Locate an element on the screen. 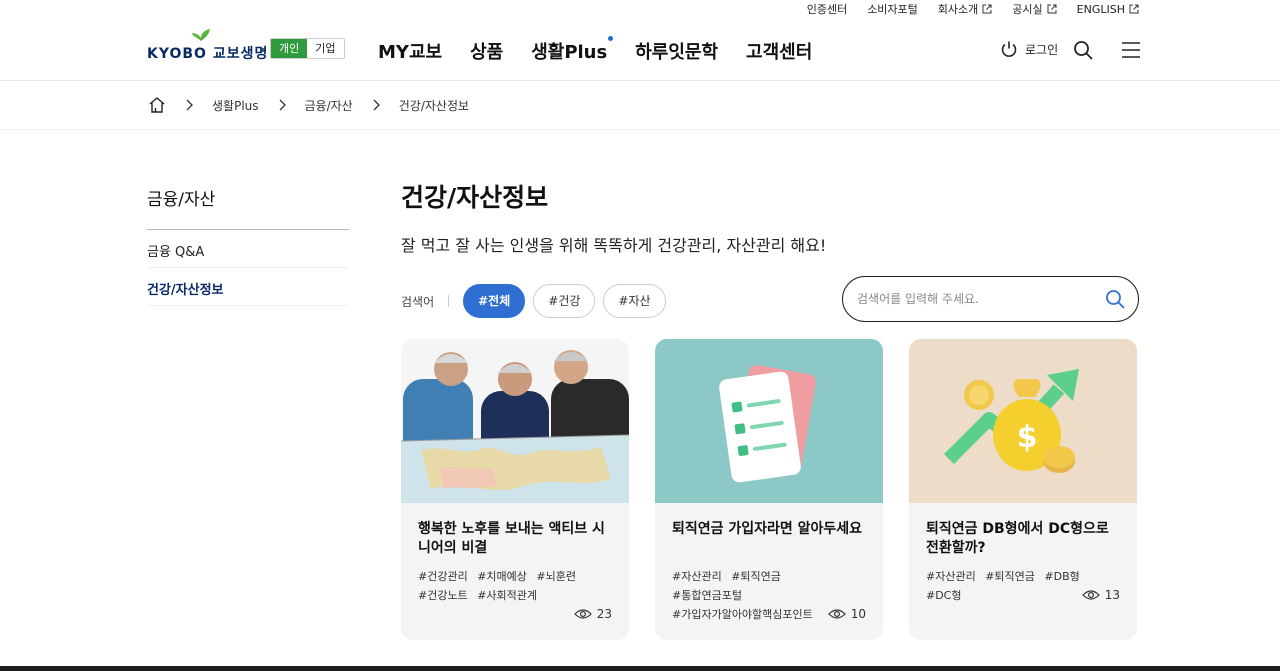 This screenshot has height=671, width=1280. view-count: 13 is located at coordinates (1100, 595).